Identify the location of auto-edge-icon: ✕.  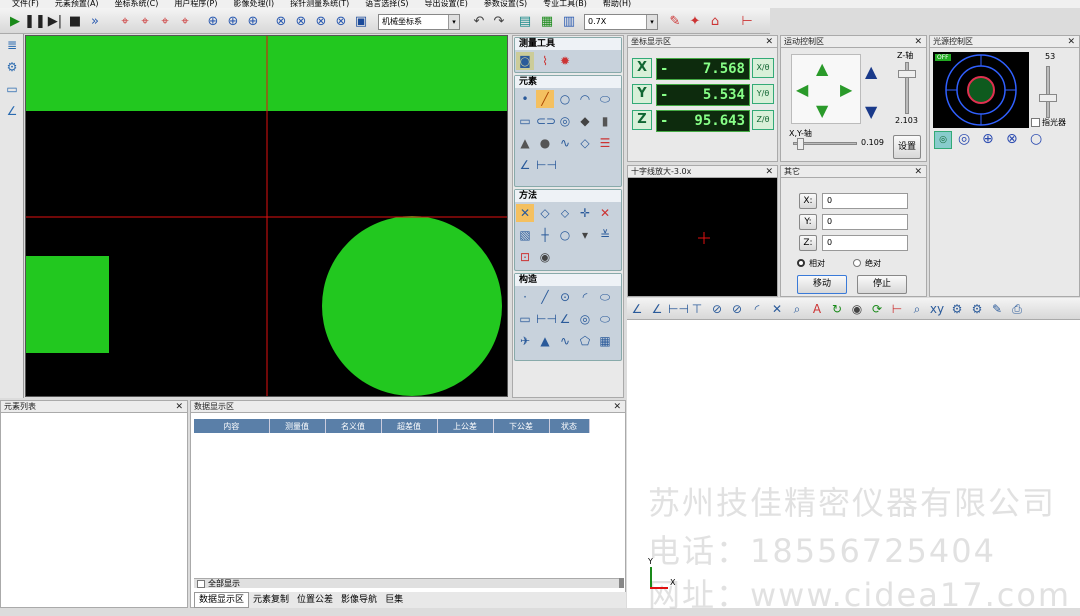
(525, 213).